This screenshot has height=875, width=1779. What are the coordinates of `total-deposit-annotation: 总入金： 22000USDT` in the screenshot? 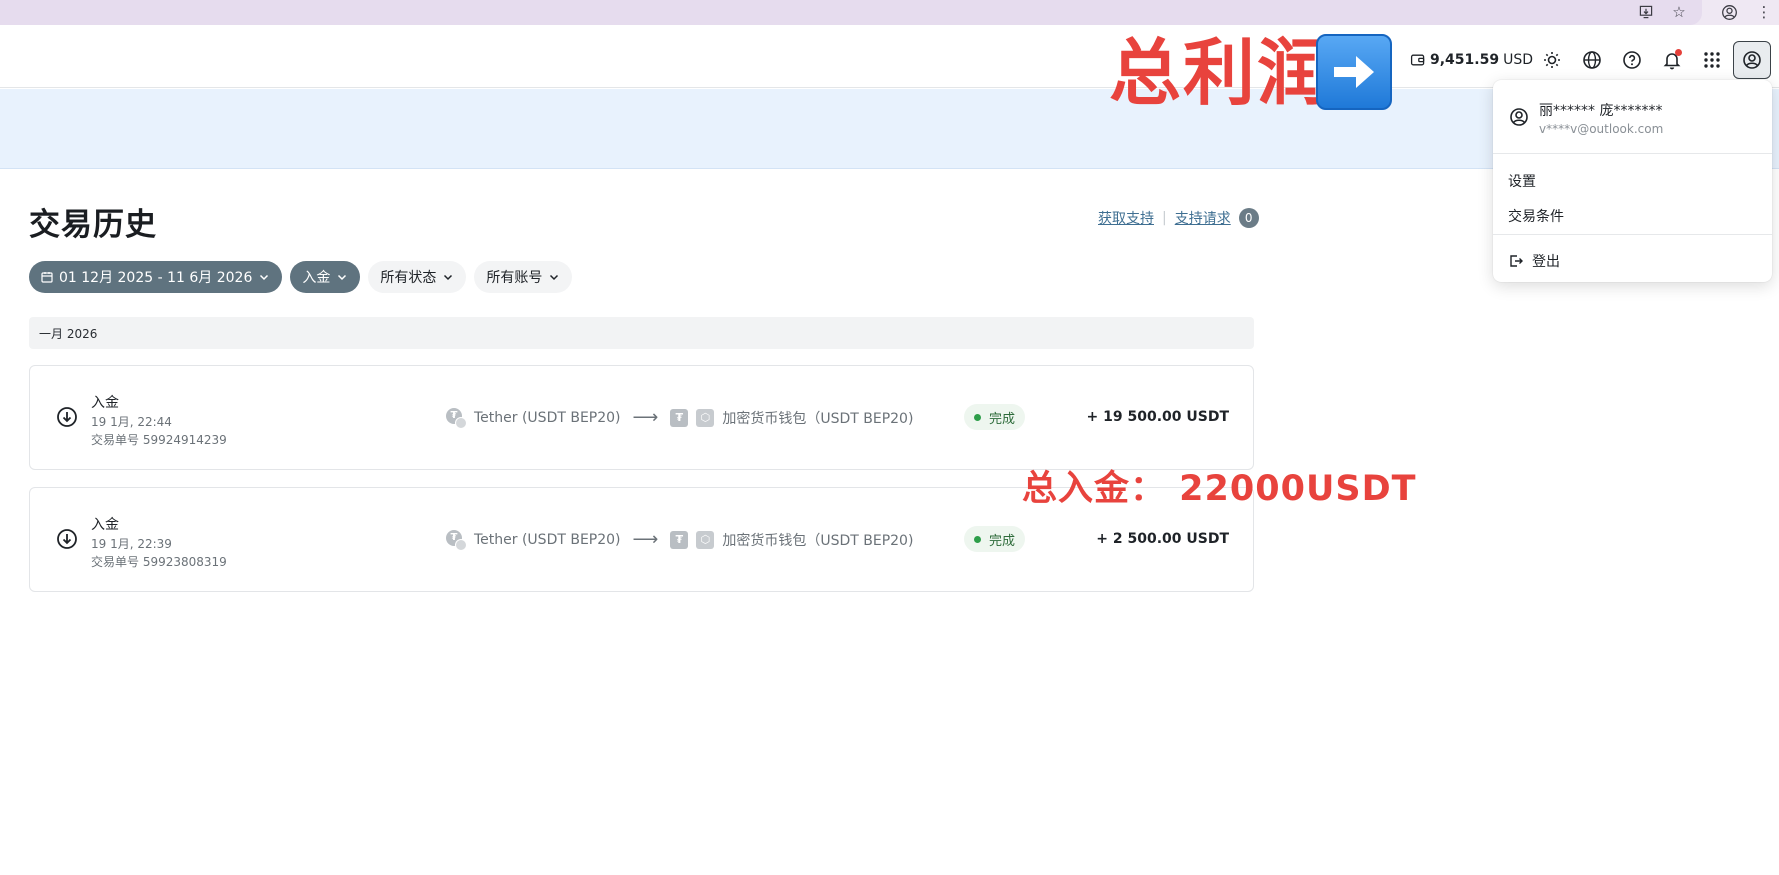 It's located at (1219, 489).